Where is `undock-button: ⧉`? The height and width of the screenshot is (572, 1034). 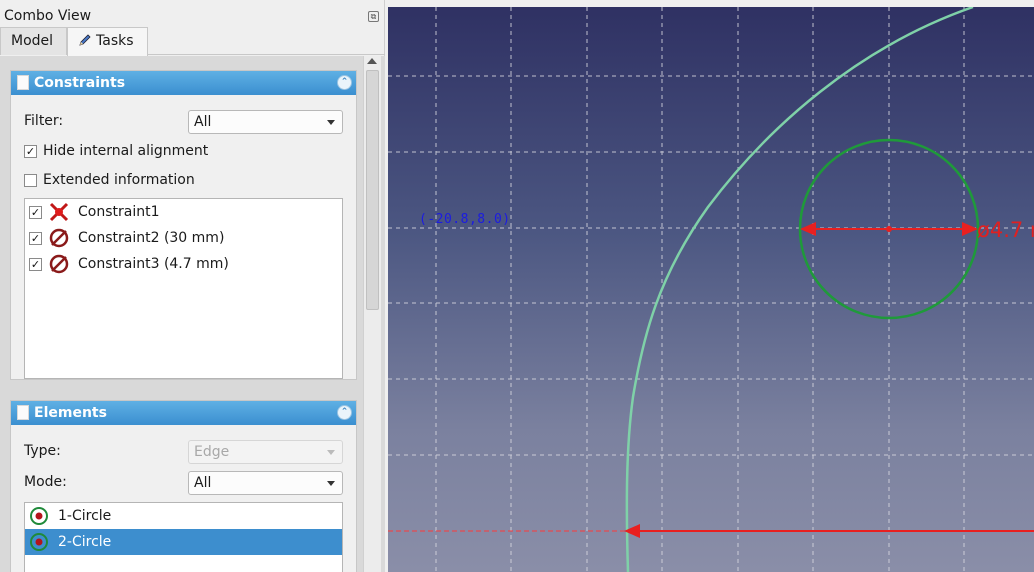
undock-button: ⧉ is located at coordinates (373, 16).